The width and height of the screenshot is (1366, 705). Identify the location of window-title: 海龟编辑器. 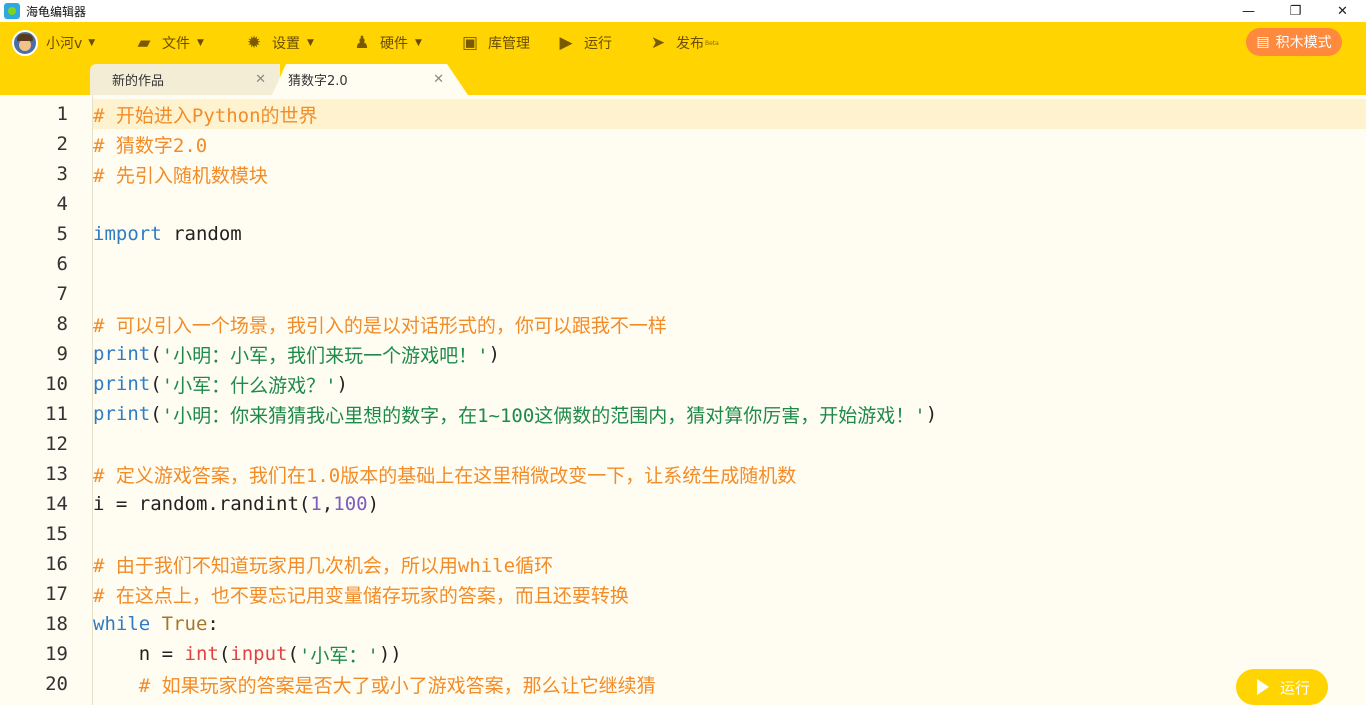
(56, 11).